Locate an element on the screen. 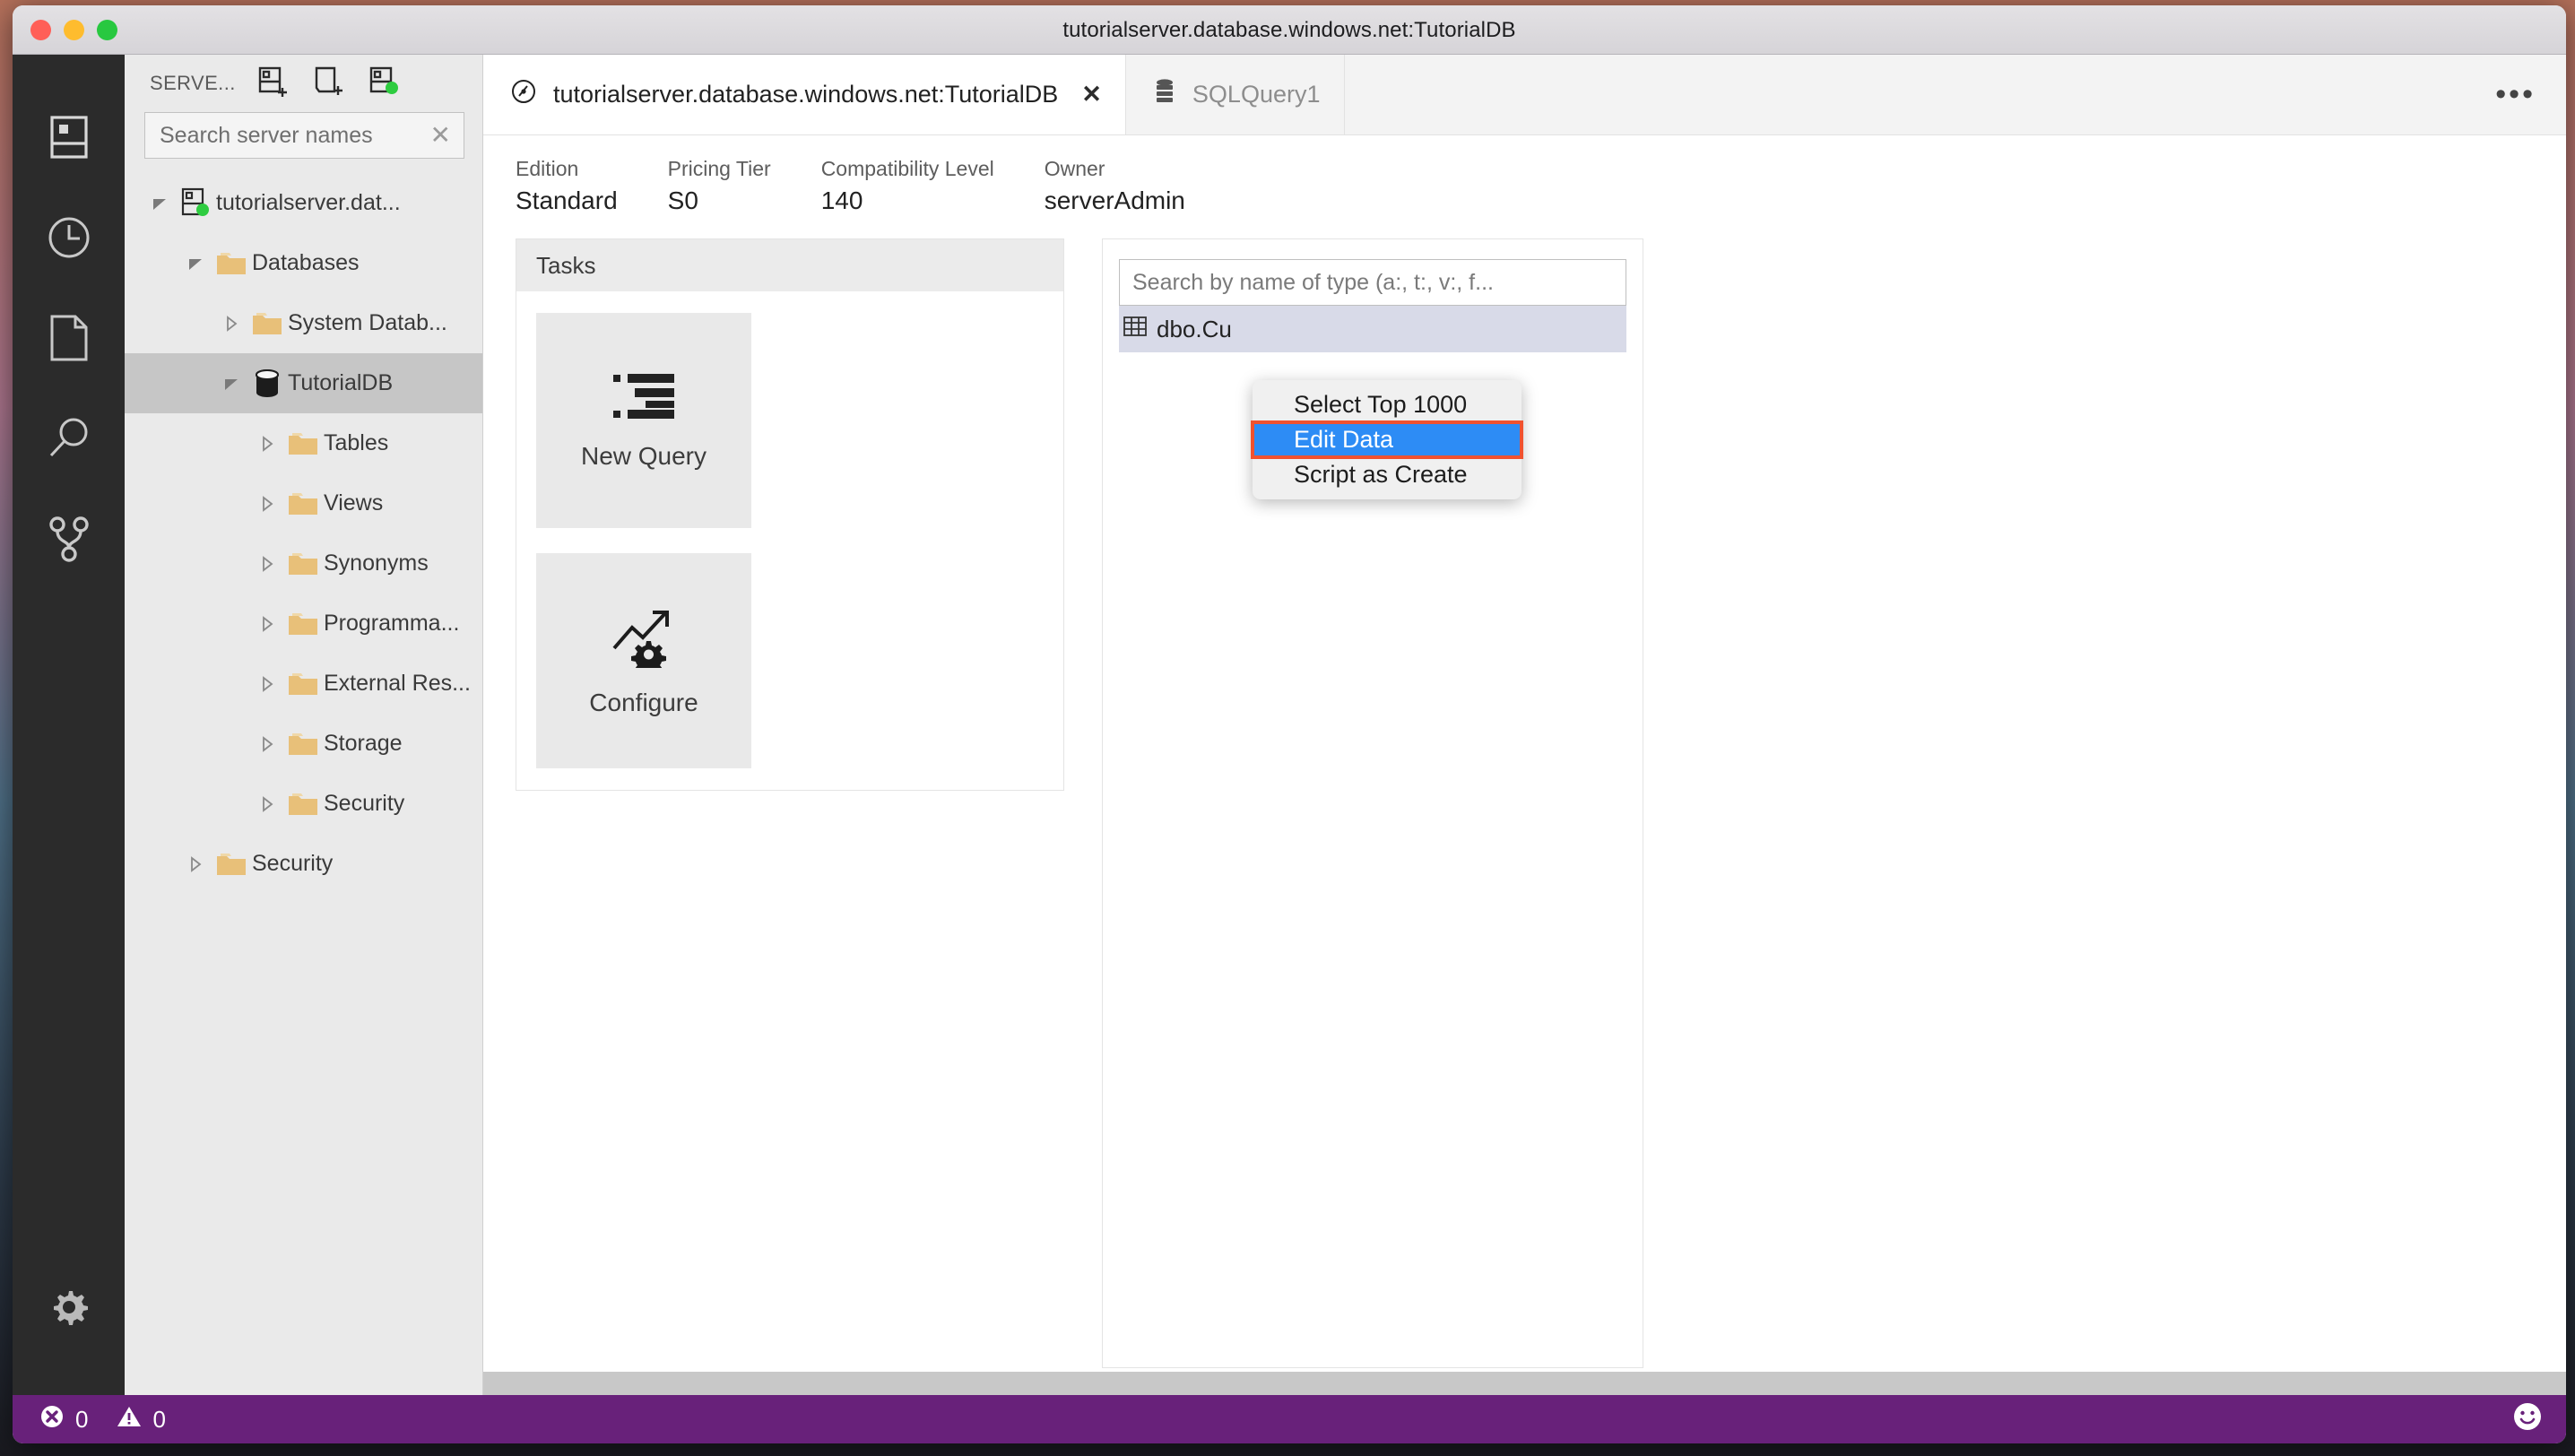  tree-item-databases: Databases is located at coordinates (303, 263).